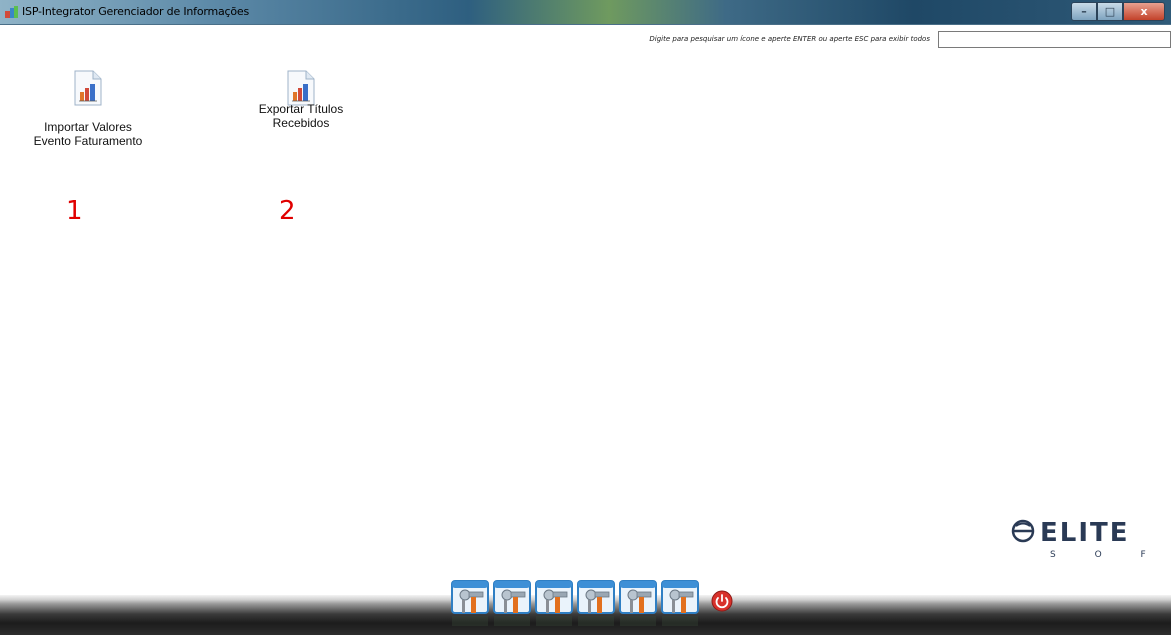 This screenshot has height=635, width=1171. I want to click on elite-soft-logo: ELITE S O F T, so click(1089, 539).